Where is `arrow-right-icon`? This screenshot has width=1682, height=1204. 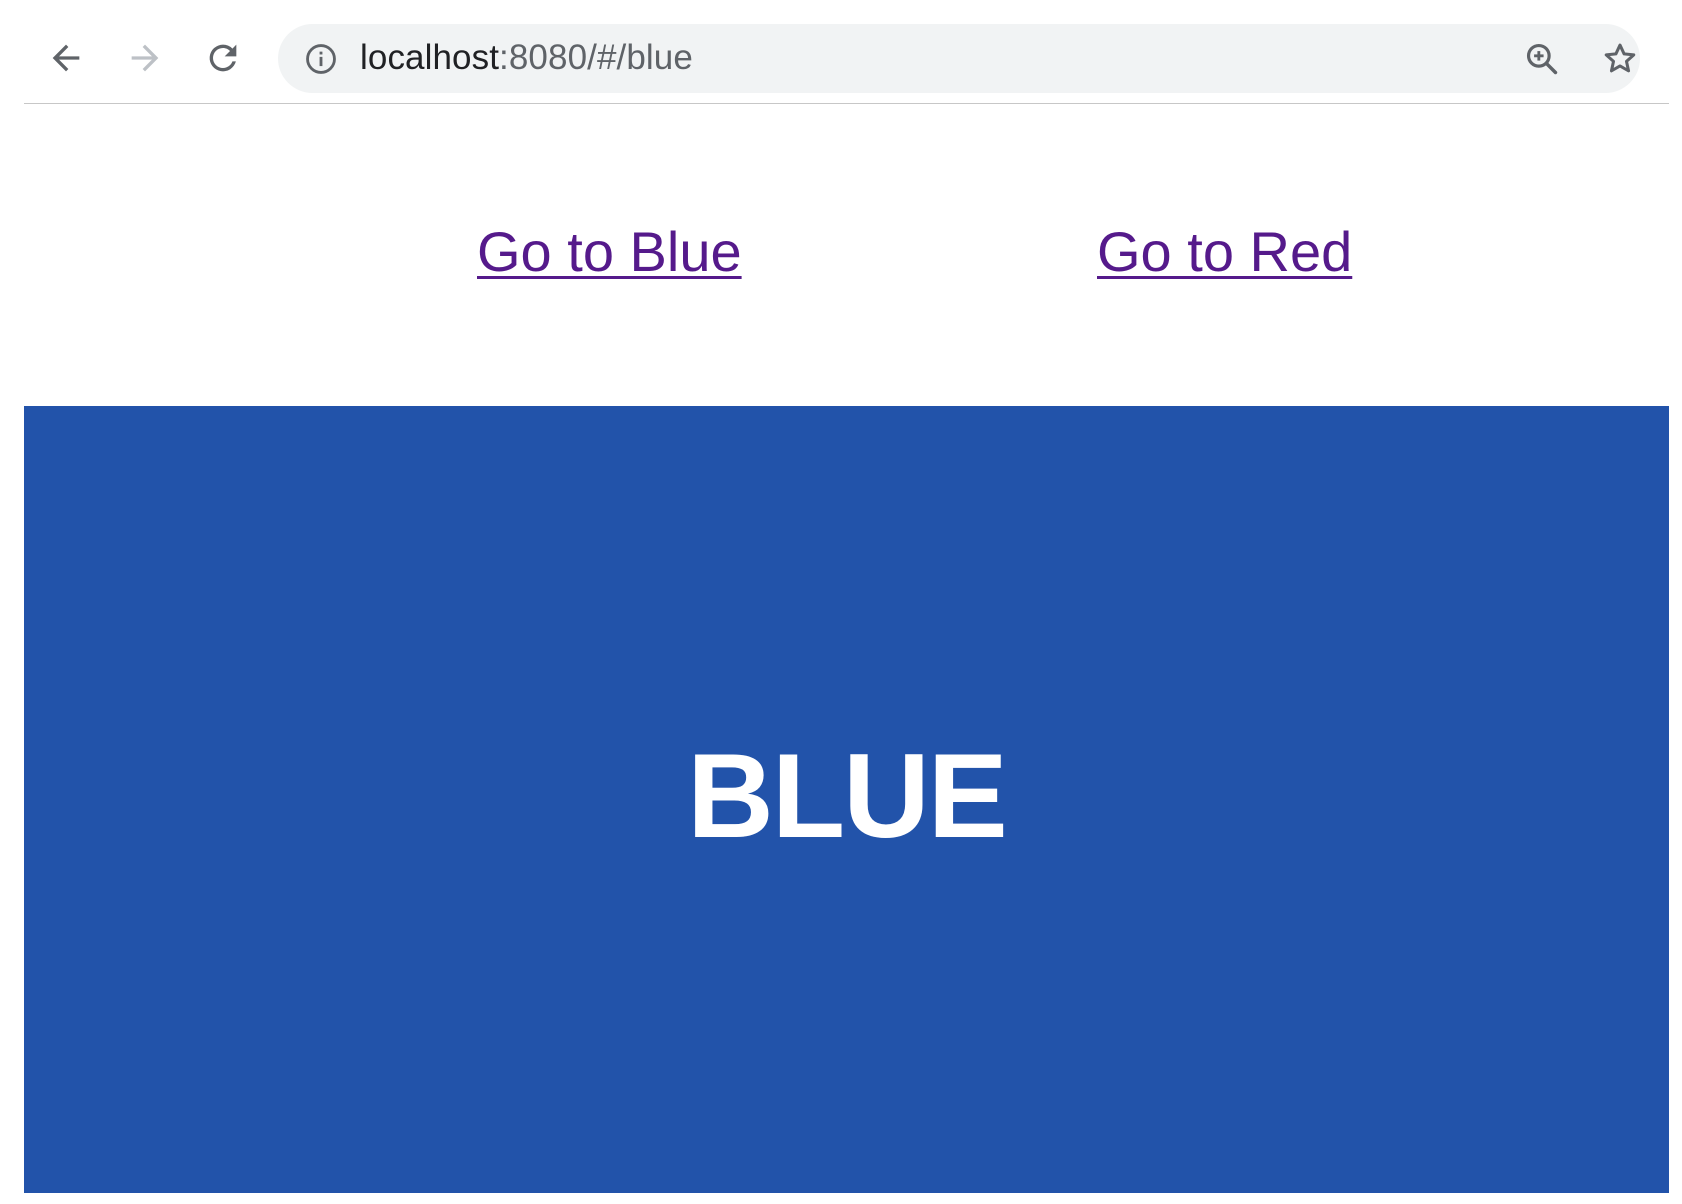 arrow-right-icon is located at coordinates (145, 58).